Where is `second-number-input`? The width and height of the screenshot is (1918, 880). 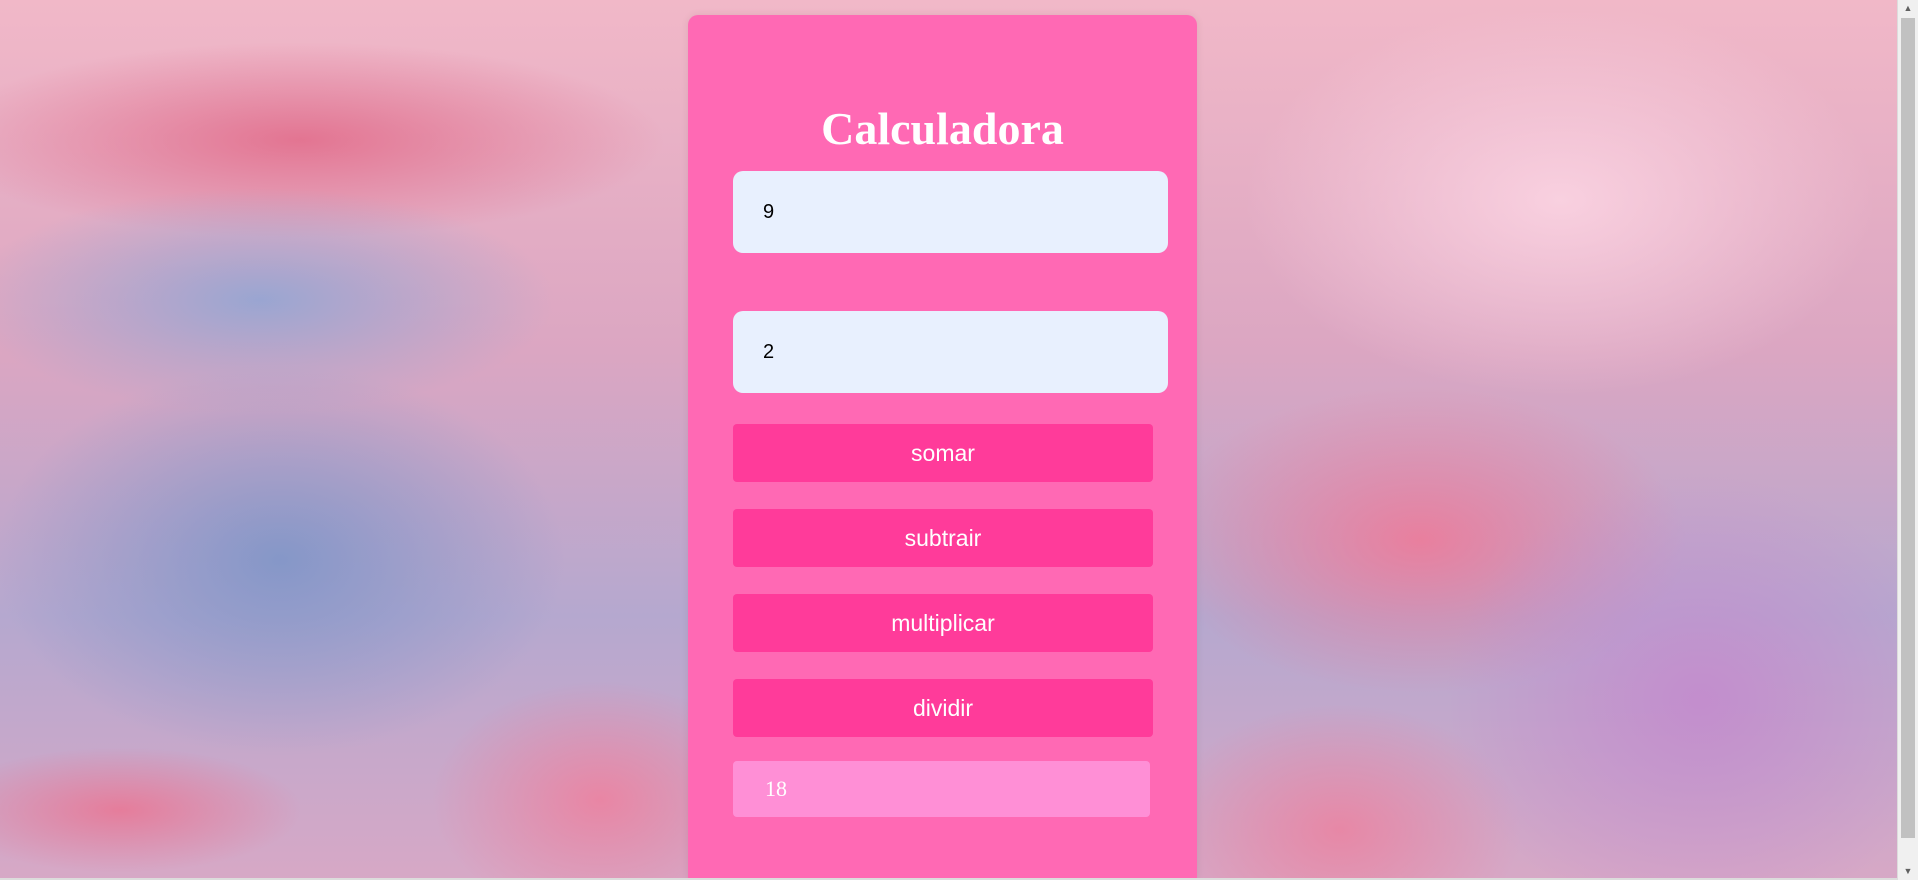
second-number-input is located at coordinates (950, 352).